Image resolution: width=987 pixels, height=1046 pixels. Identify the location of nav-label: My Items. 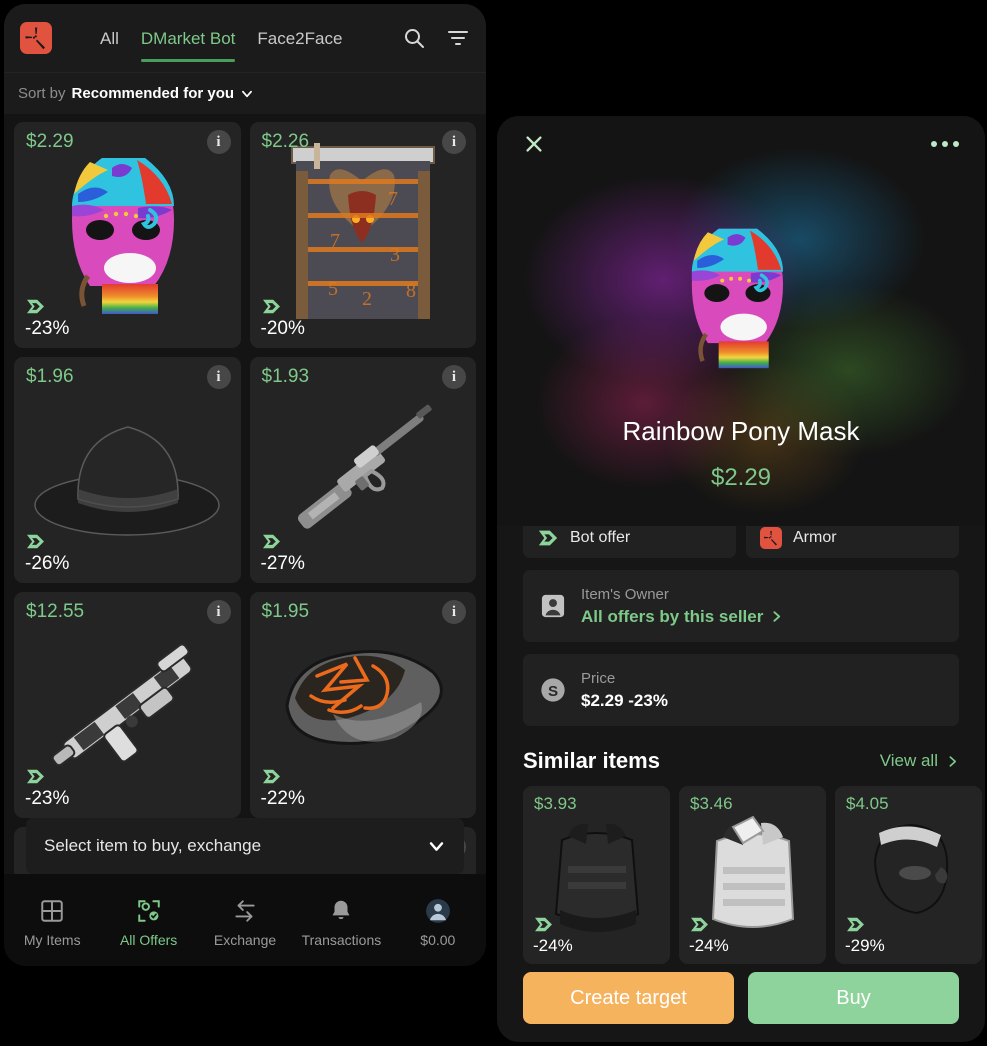
(52, 940).